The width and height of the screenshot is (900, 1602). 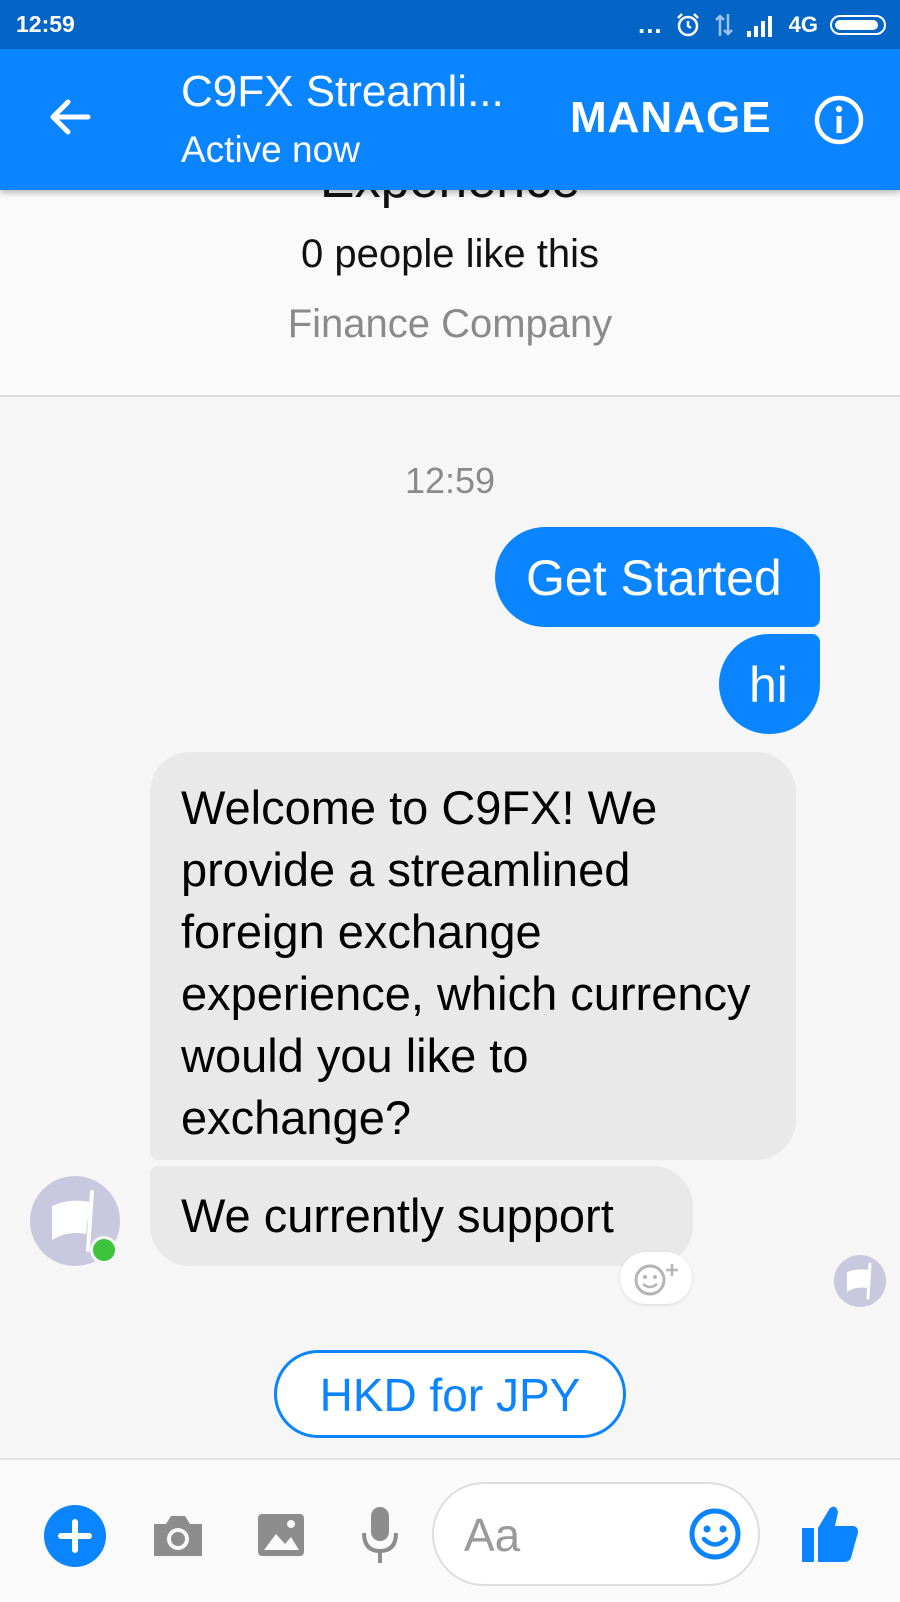 What do you see at coordinates (450, 480) in the screenshot?
I see `message-timestamp: 12:59` at bounding box center [450, 480].